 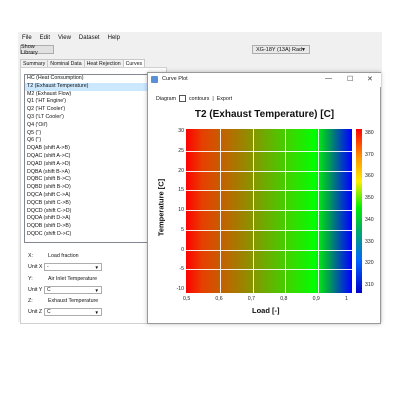 What do you see at coordinates (94, 180) in the screenshot?
I see `curve-list-item: DQBC (shift B->C)` at bounding box center [94, 180].